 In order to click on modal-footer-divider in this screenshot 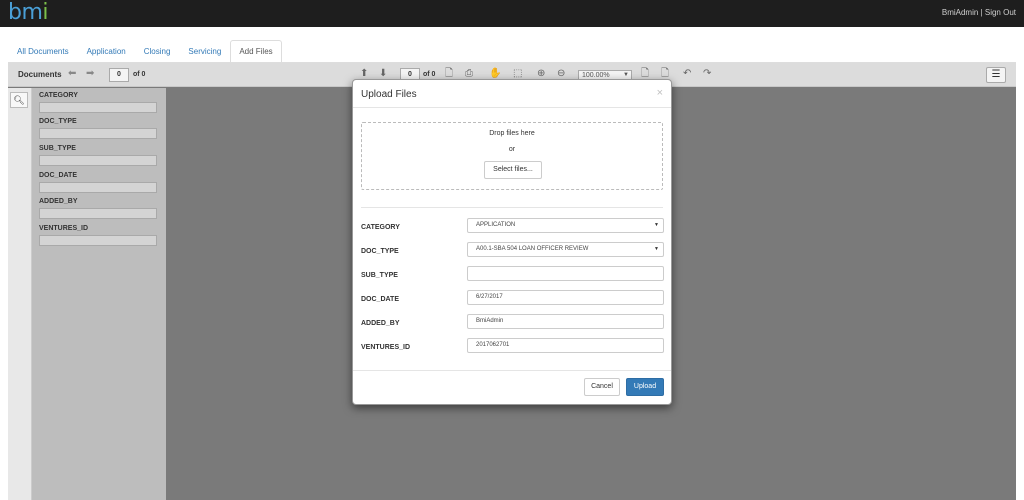, I will do `click(512, 370)`.